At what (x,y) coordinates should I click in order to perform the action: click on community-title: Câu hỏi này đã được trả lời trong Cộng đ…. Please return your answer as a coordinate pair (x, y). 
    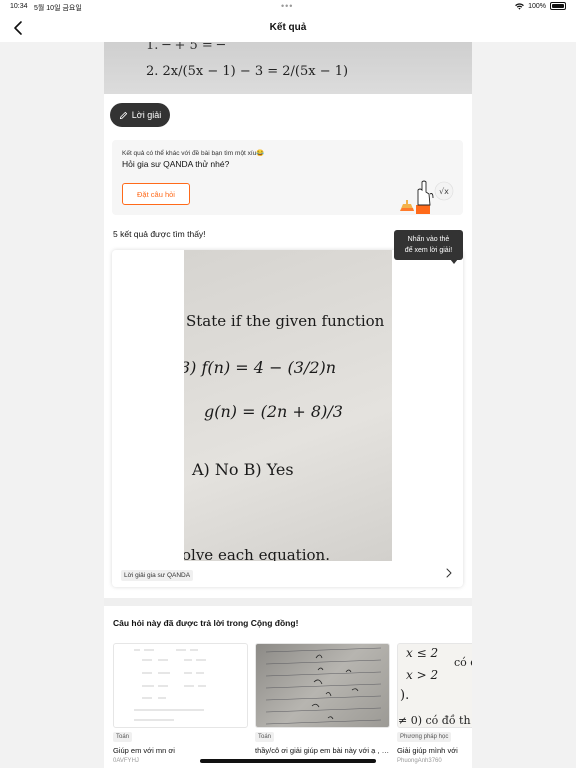
    Looking at the image, I should click on (206, 623).